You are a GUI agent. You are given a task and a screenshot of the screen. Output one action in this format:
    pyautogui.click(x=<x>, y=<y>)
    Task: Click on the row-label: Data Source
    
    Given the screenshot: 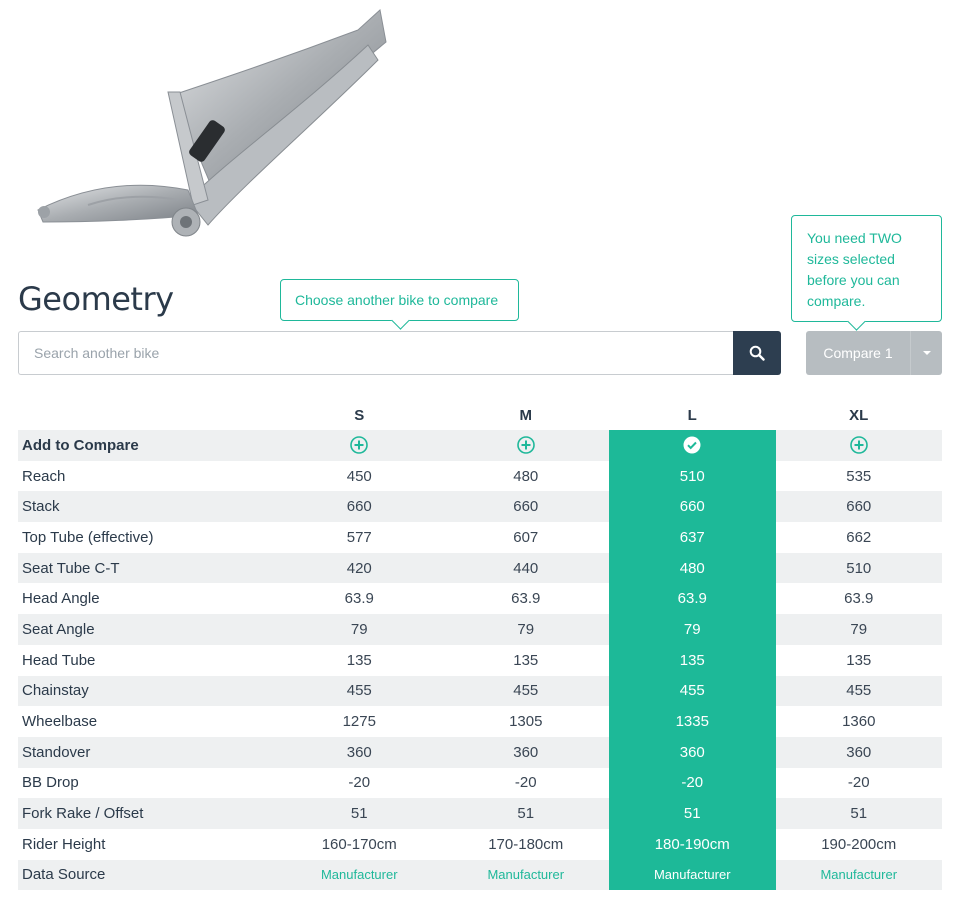 What is the action you would take?
    pyautogui.click(x=147, y=875)
    